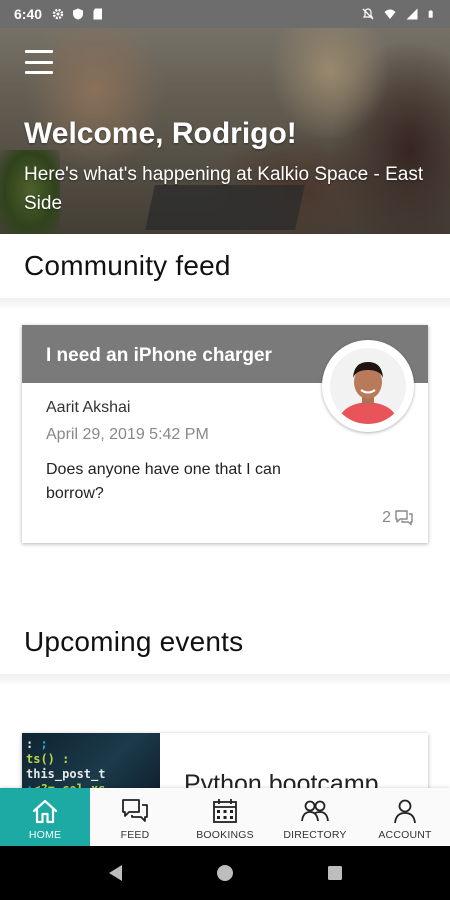 The image size is (450, 900). Describe the element at coordinates (315, 835) in the screenshot. I see `nav-directory-label: DIRECTORY` at that location.